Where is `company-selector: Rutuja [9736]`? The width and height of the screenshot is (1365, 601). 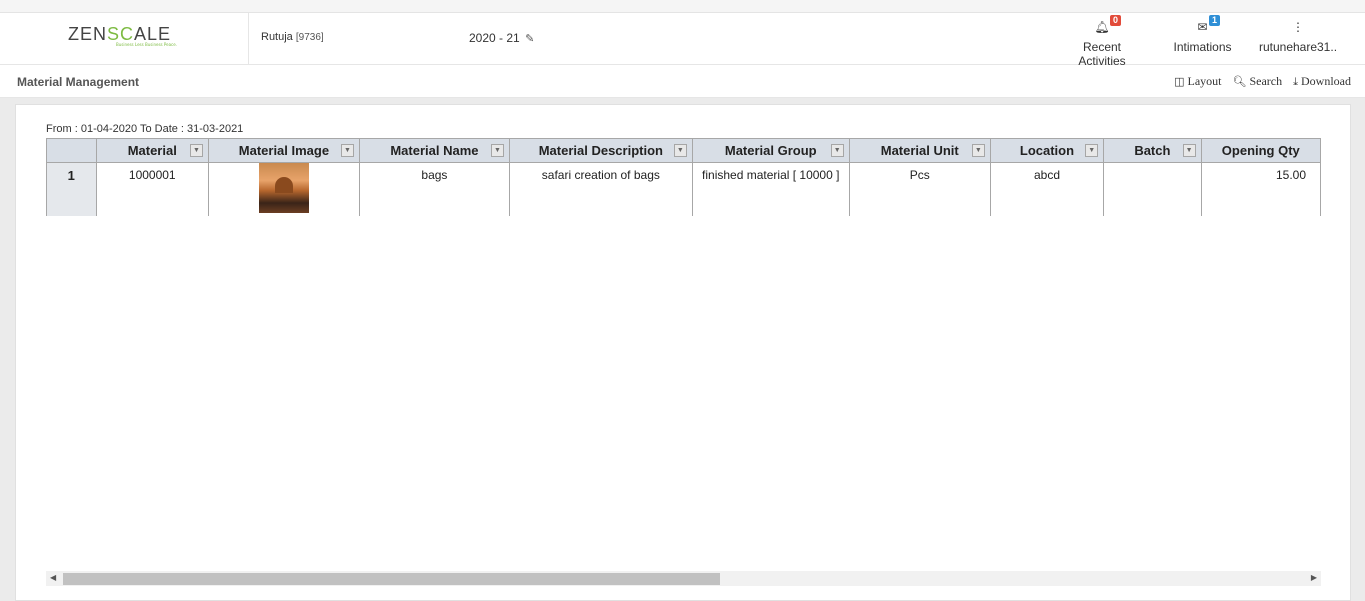
company-selector: Rutuja [9736] is located at coordinates (292, 37).